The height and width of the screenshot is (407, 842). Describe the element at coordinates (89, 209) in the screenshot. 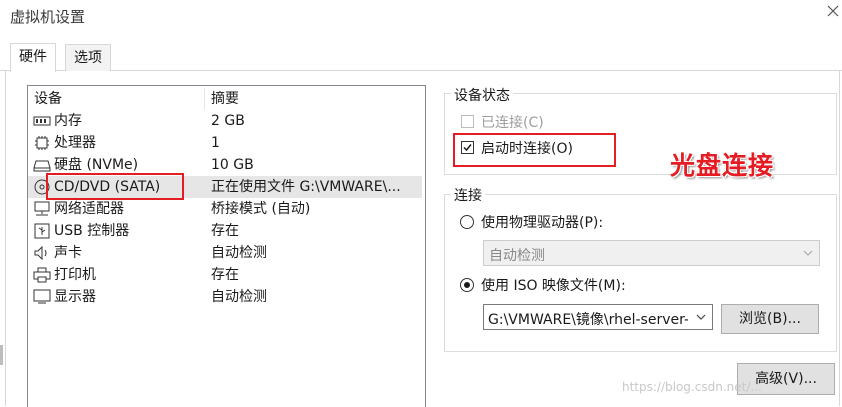

I see `device-name: 网络适配器` at that location.